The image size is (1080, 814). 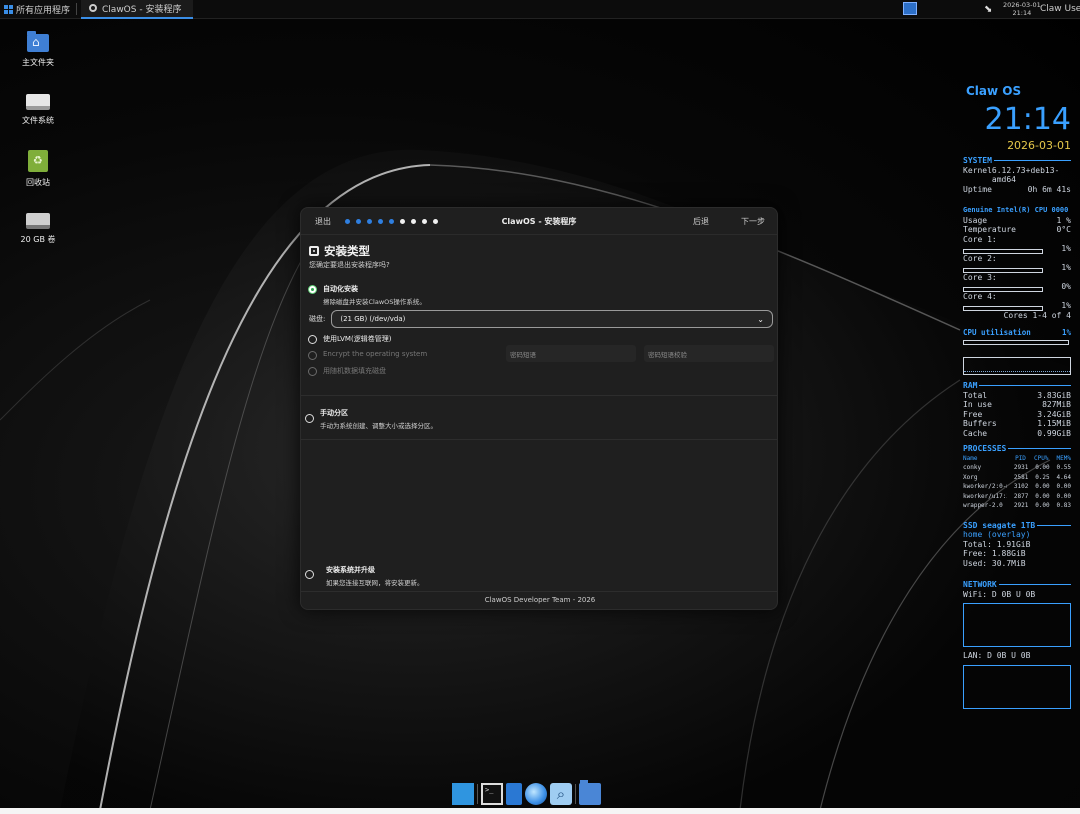 What do you see at coordinates (1039, 145) in the screenshot?
I see `conky-date: 2026-03-01` at bounding box center [1039, 145].